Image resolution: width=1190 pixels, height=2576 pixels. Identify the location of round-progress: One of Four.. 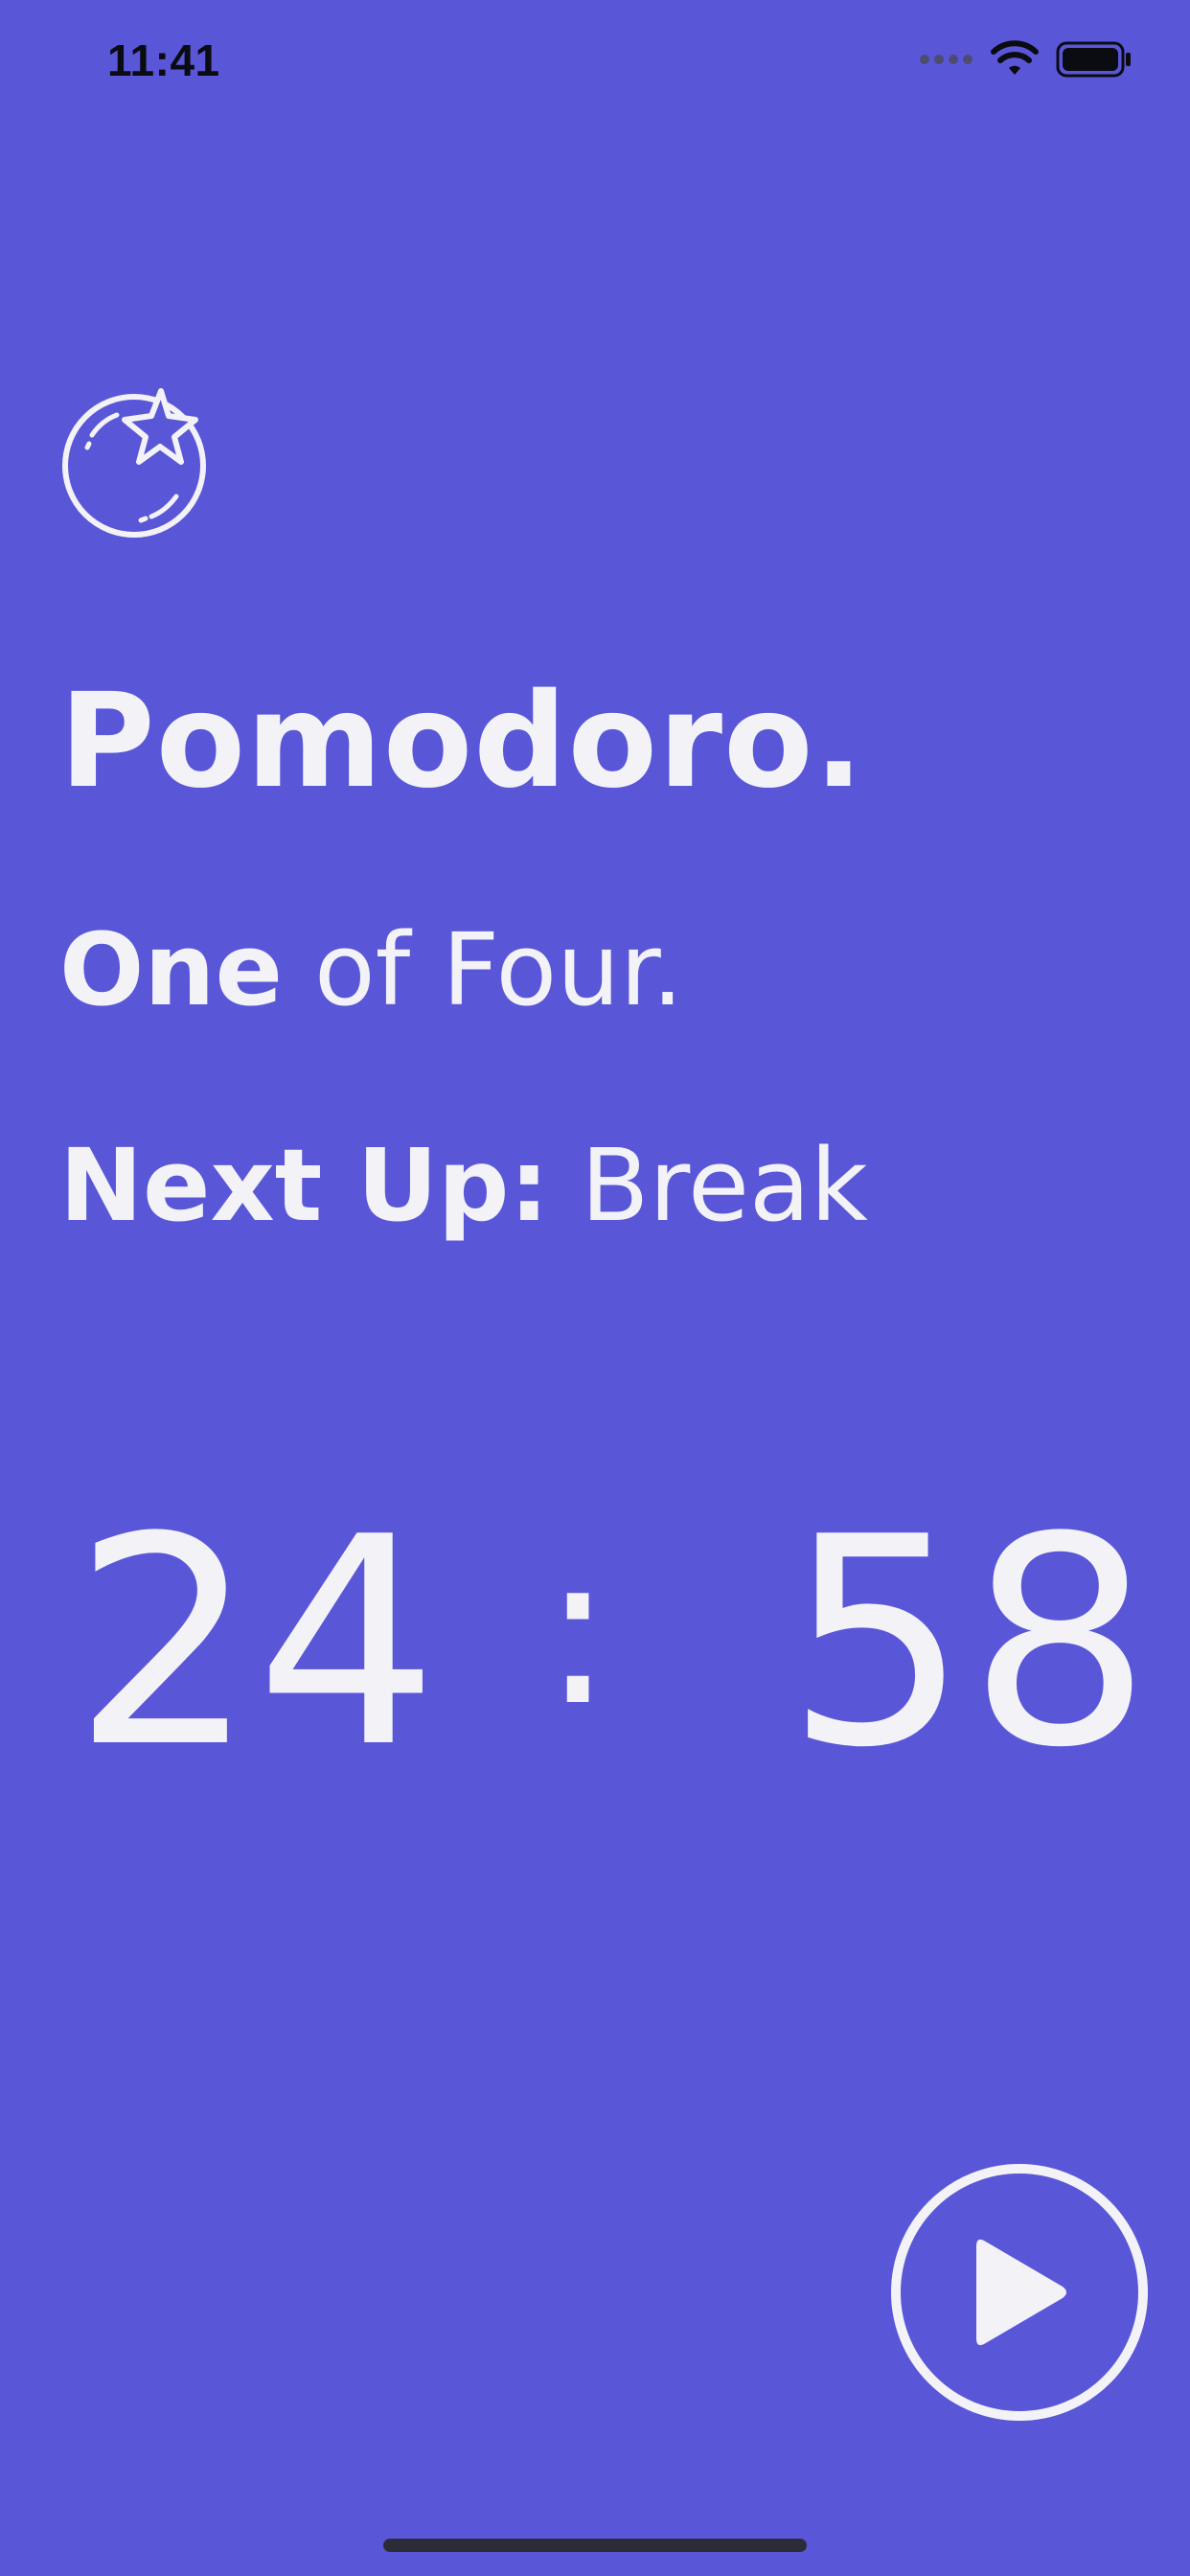
(371, 970).